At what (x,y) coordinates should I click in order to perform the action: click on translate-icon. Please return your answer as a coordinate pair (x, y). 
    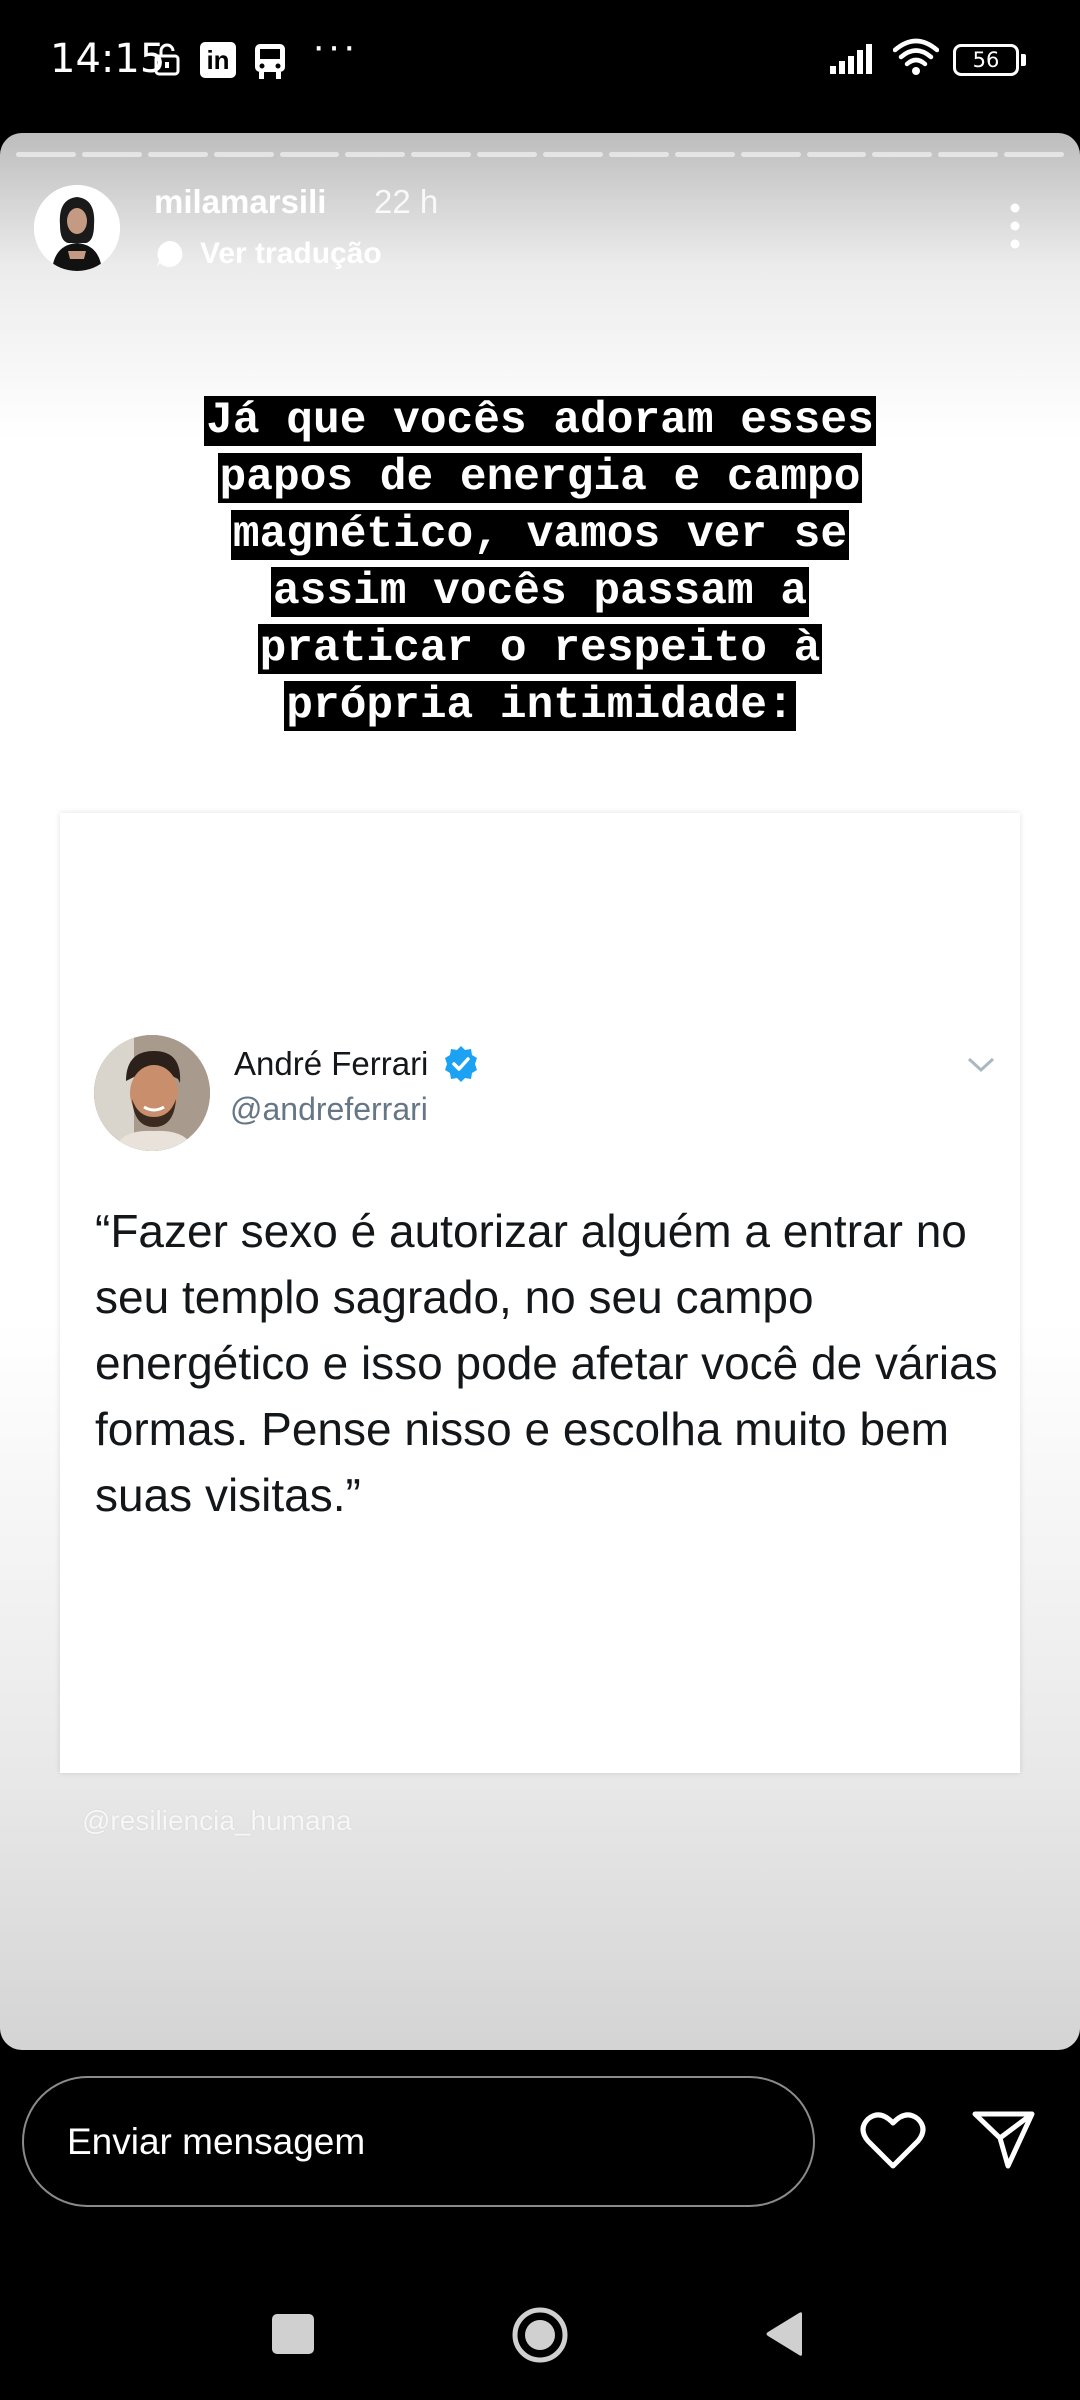
    Looking at the image, I should click on (170, 254).